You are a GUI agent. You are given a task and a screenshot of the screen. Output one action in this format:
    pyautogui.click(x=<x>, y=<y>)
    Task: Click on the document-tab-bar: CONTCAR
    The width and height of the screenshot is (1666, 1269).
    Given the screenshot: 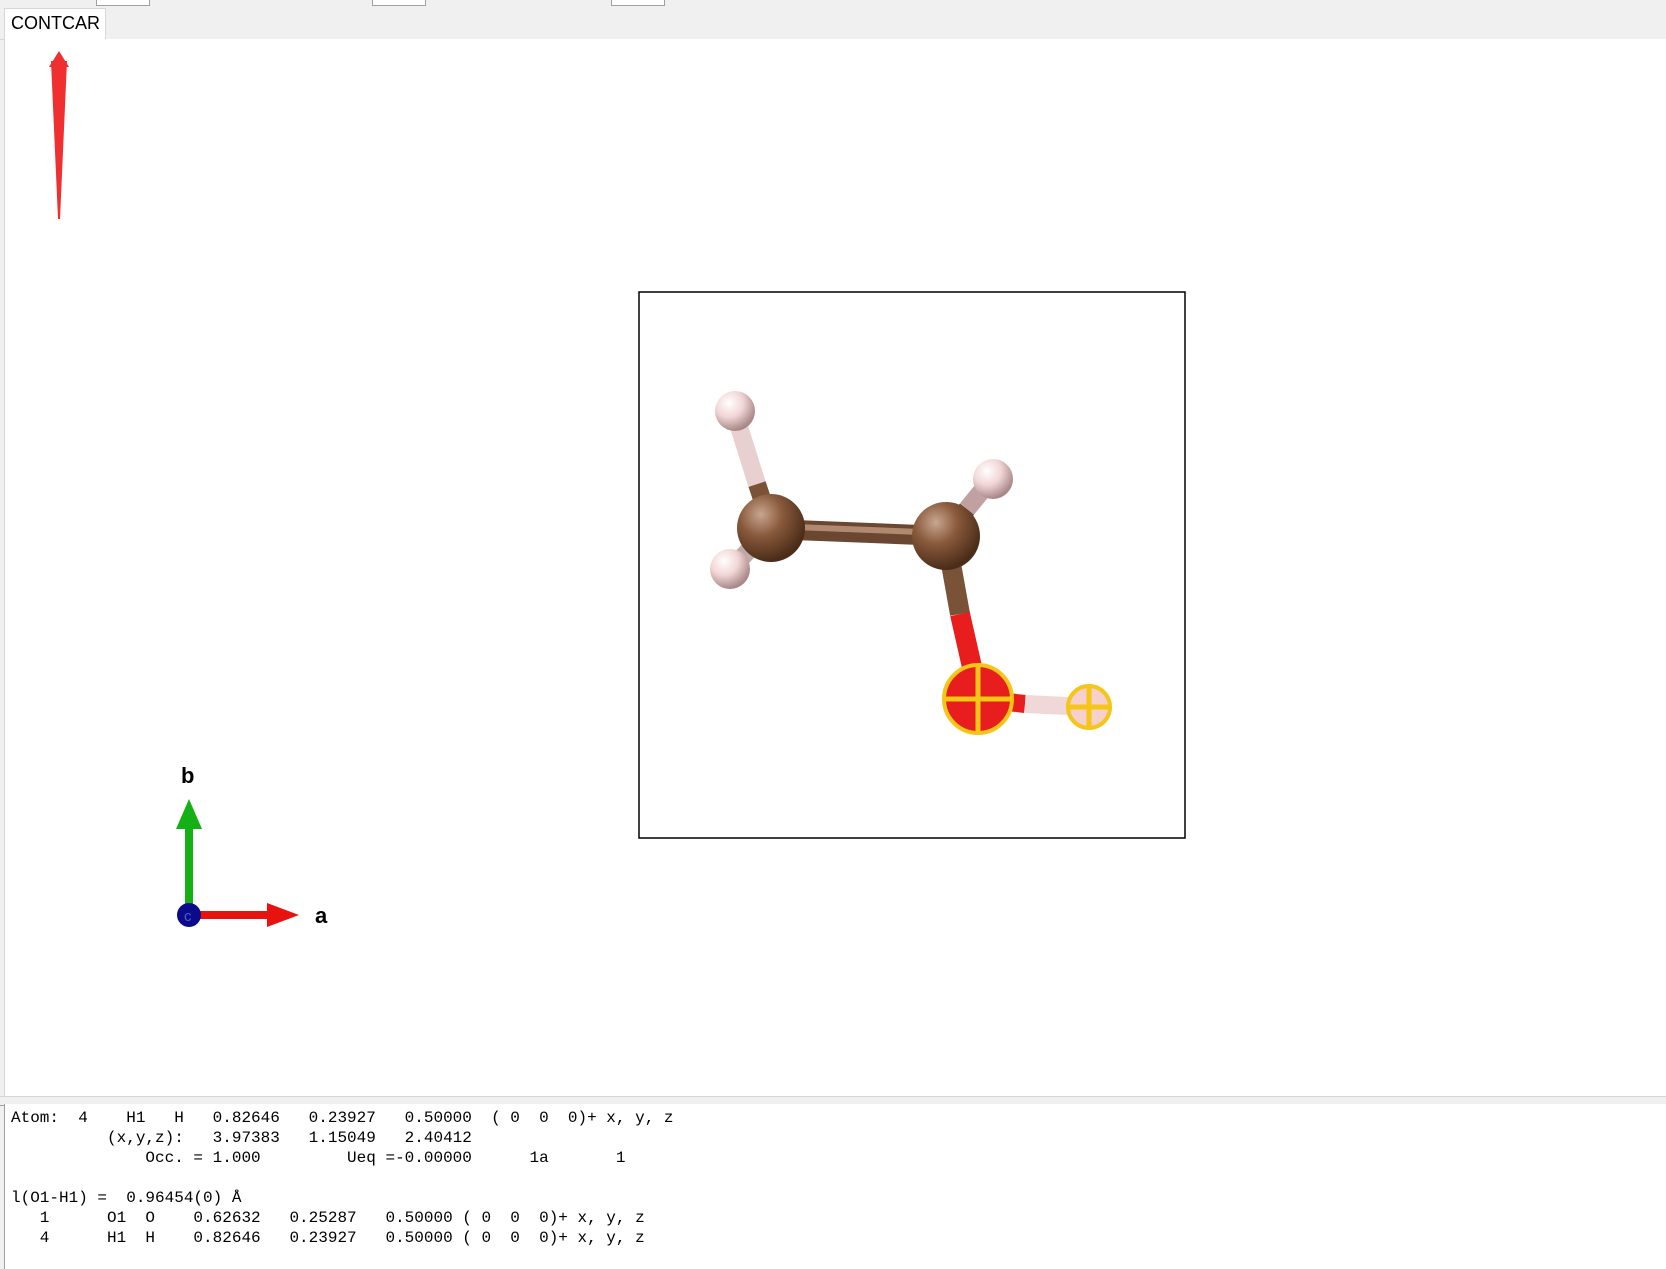 What is the action you would take?
    pyautogui.click(x=833, y=23)
    